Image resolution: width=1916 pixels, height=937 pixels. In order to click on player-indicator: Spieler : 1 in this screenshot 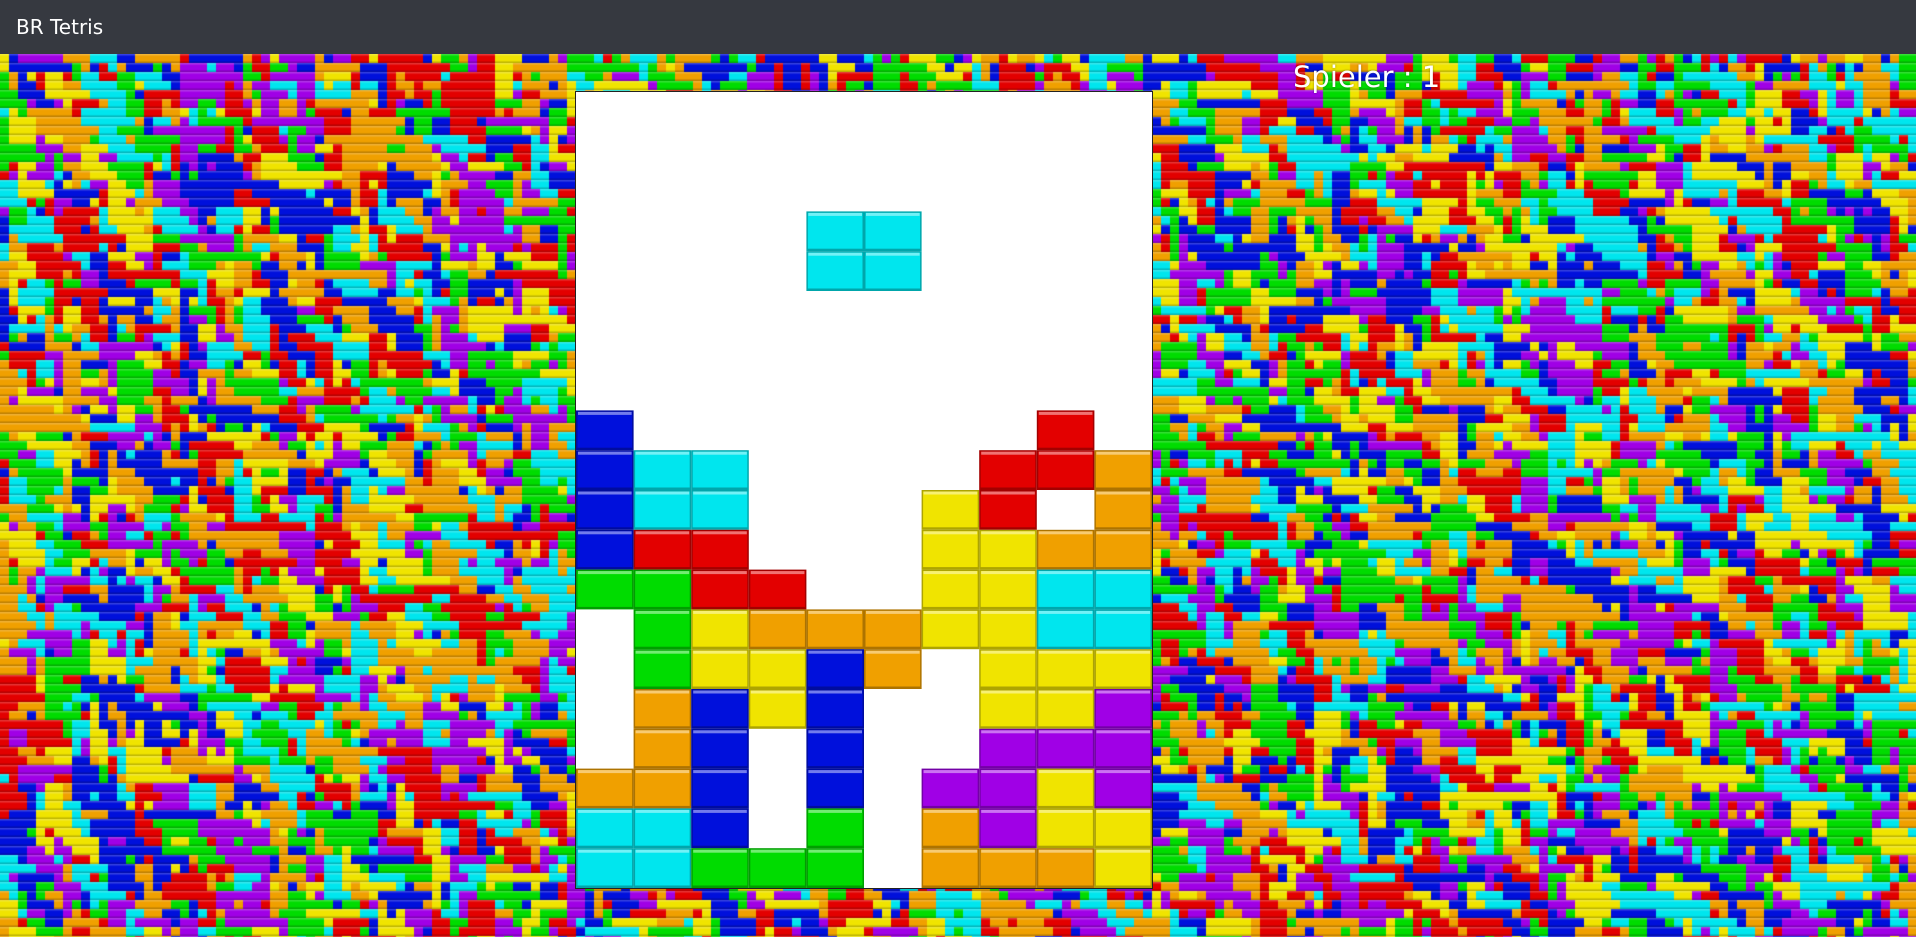, I will do `click(1367, 77)`.